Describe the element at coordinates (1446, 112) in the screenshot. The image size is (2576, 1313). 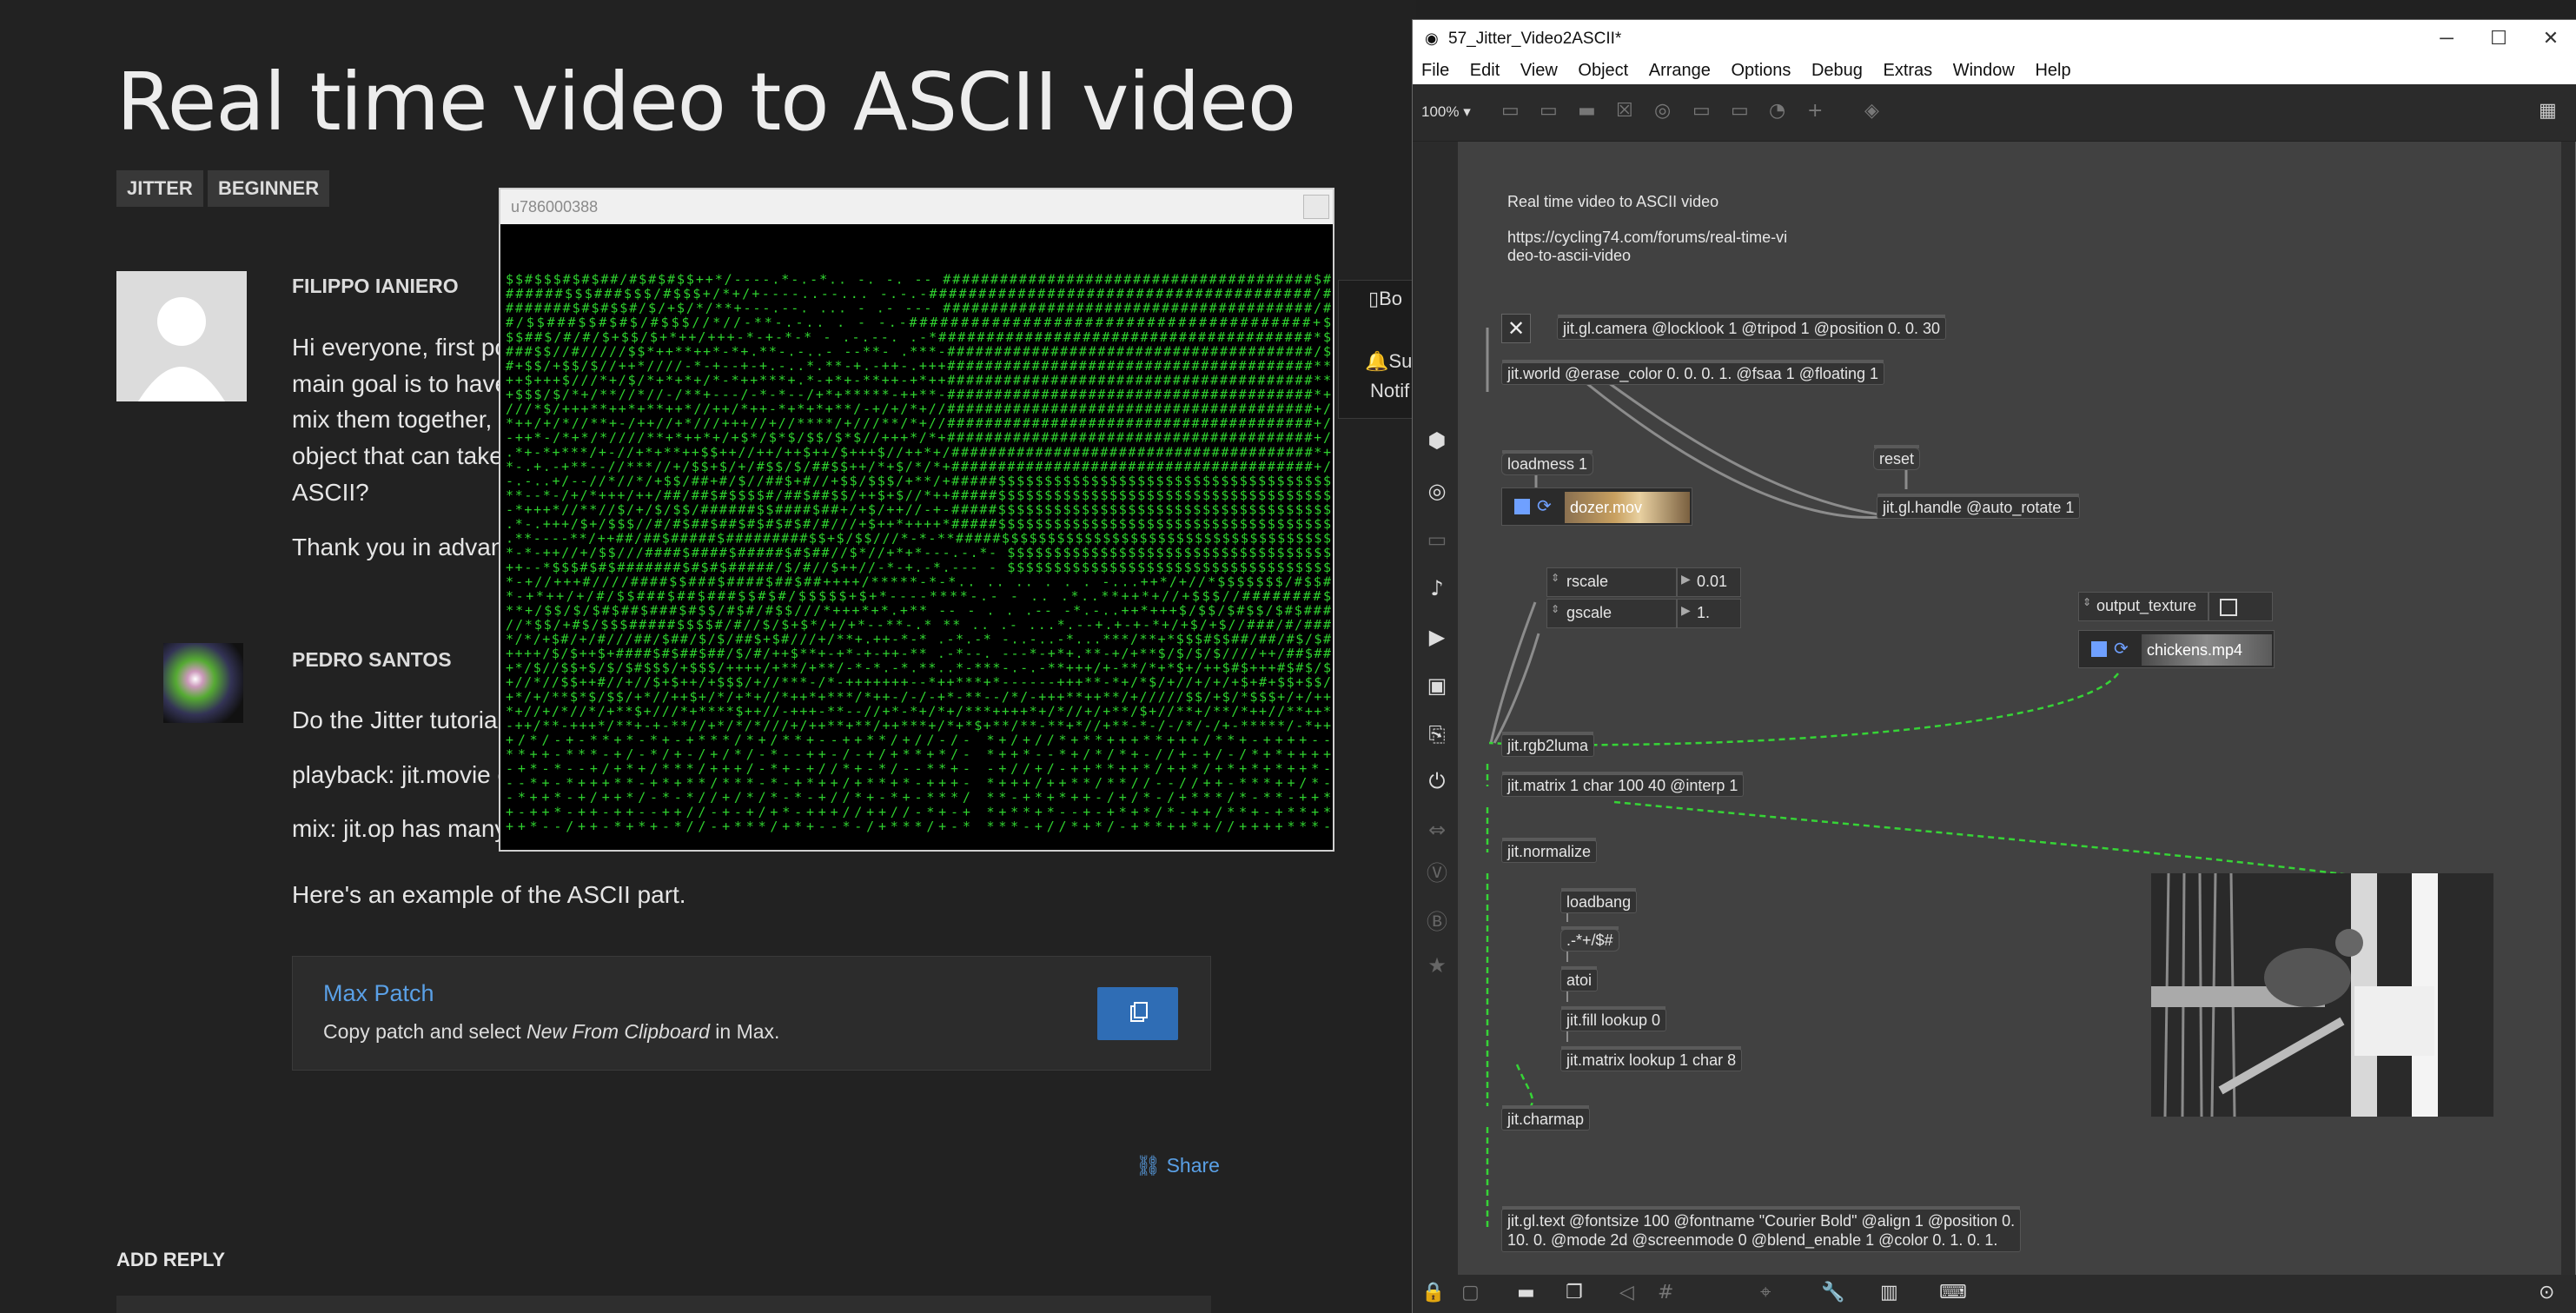
I see `zoom-select: 100% ▾` at that location.